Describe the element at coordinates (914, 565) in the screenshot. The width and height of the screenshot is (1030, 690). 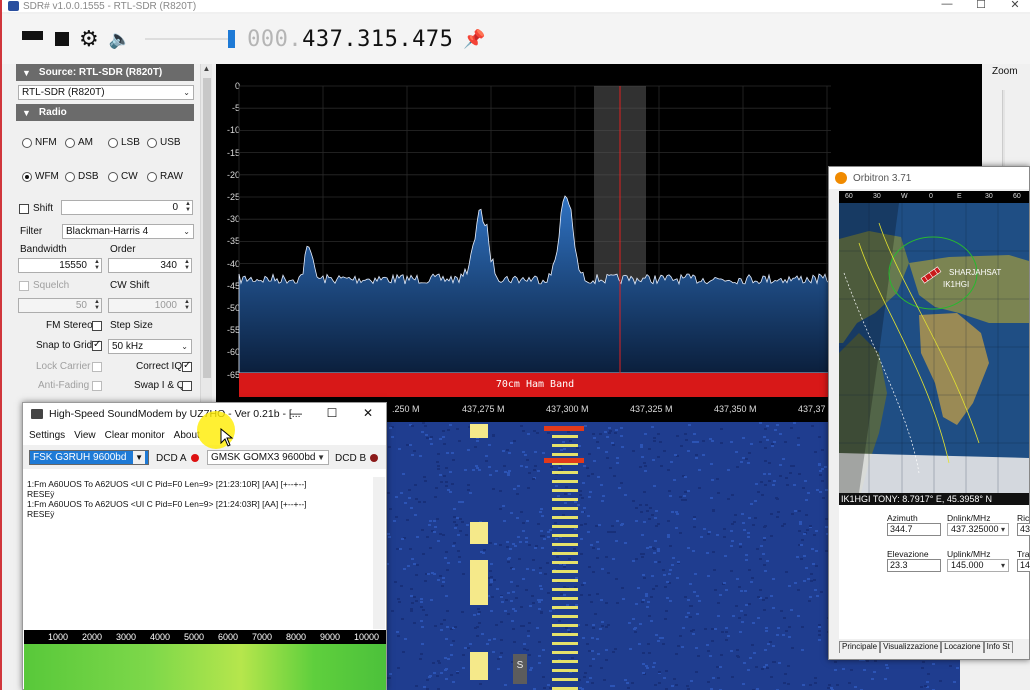
I see `elevation-value: 23.3` at that location.